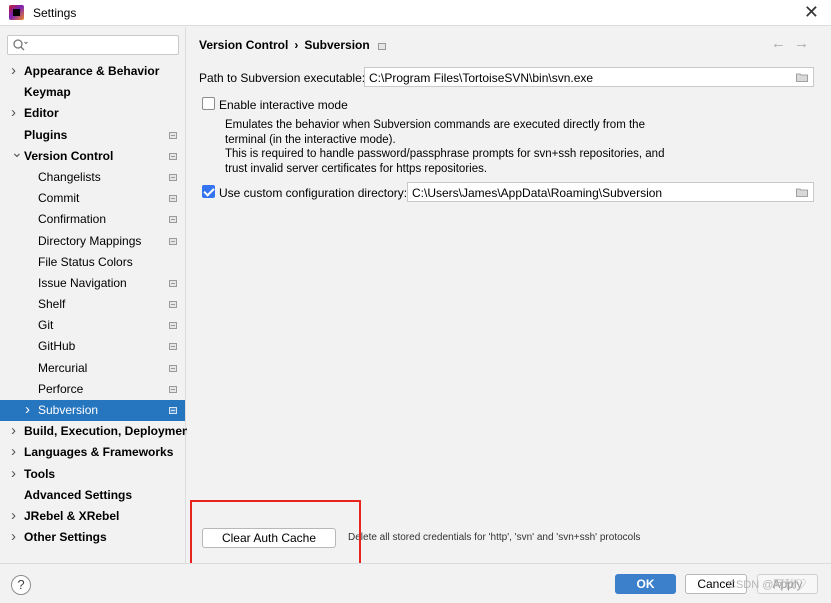 The width and height of the screenshot is (831, 603). I want to click on sidebar-item-label: Confirmation, so click(72, 219).